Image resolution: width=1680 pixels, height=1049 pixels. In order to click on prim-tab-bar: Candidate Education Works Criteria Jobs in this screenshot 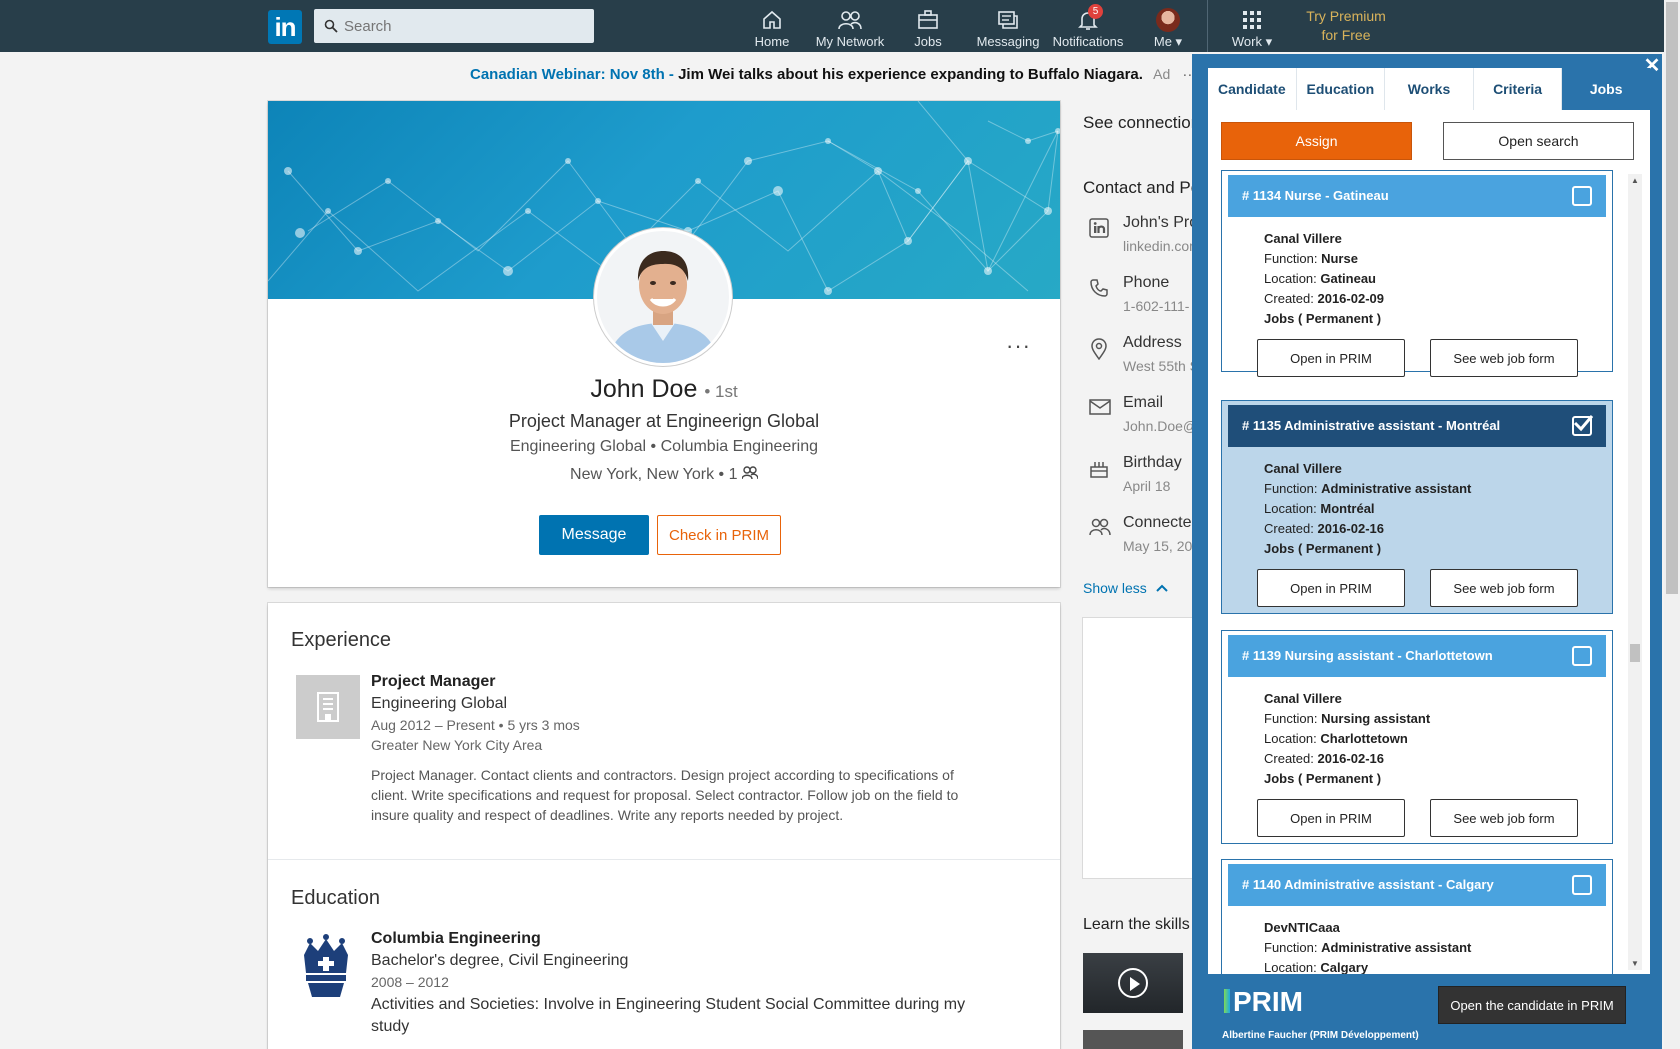, I will do `click(1429, 89)`.